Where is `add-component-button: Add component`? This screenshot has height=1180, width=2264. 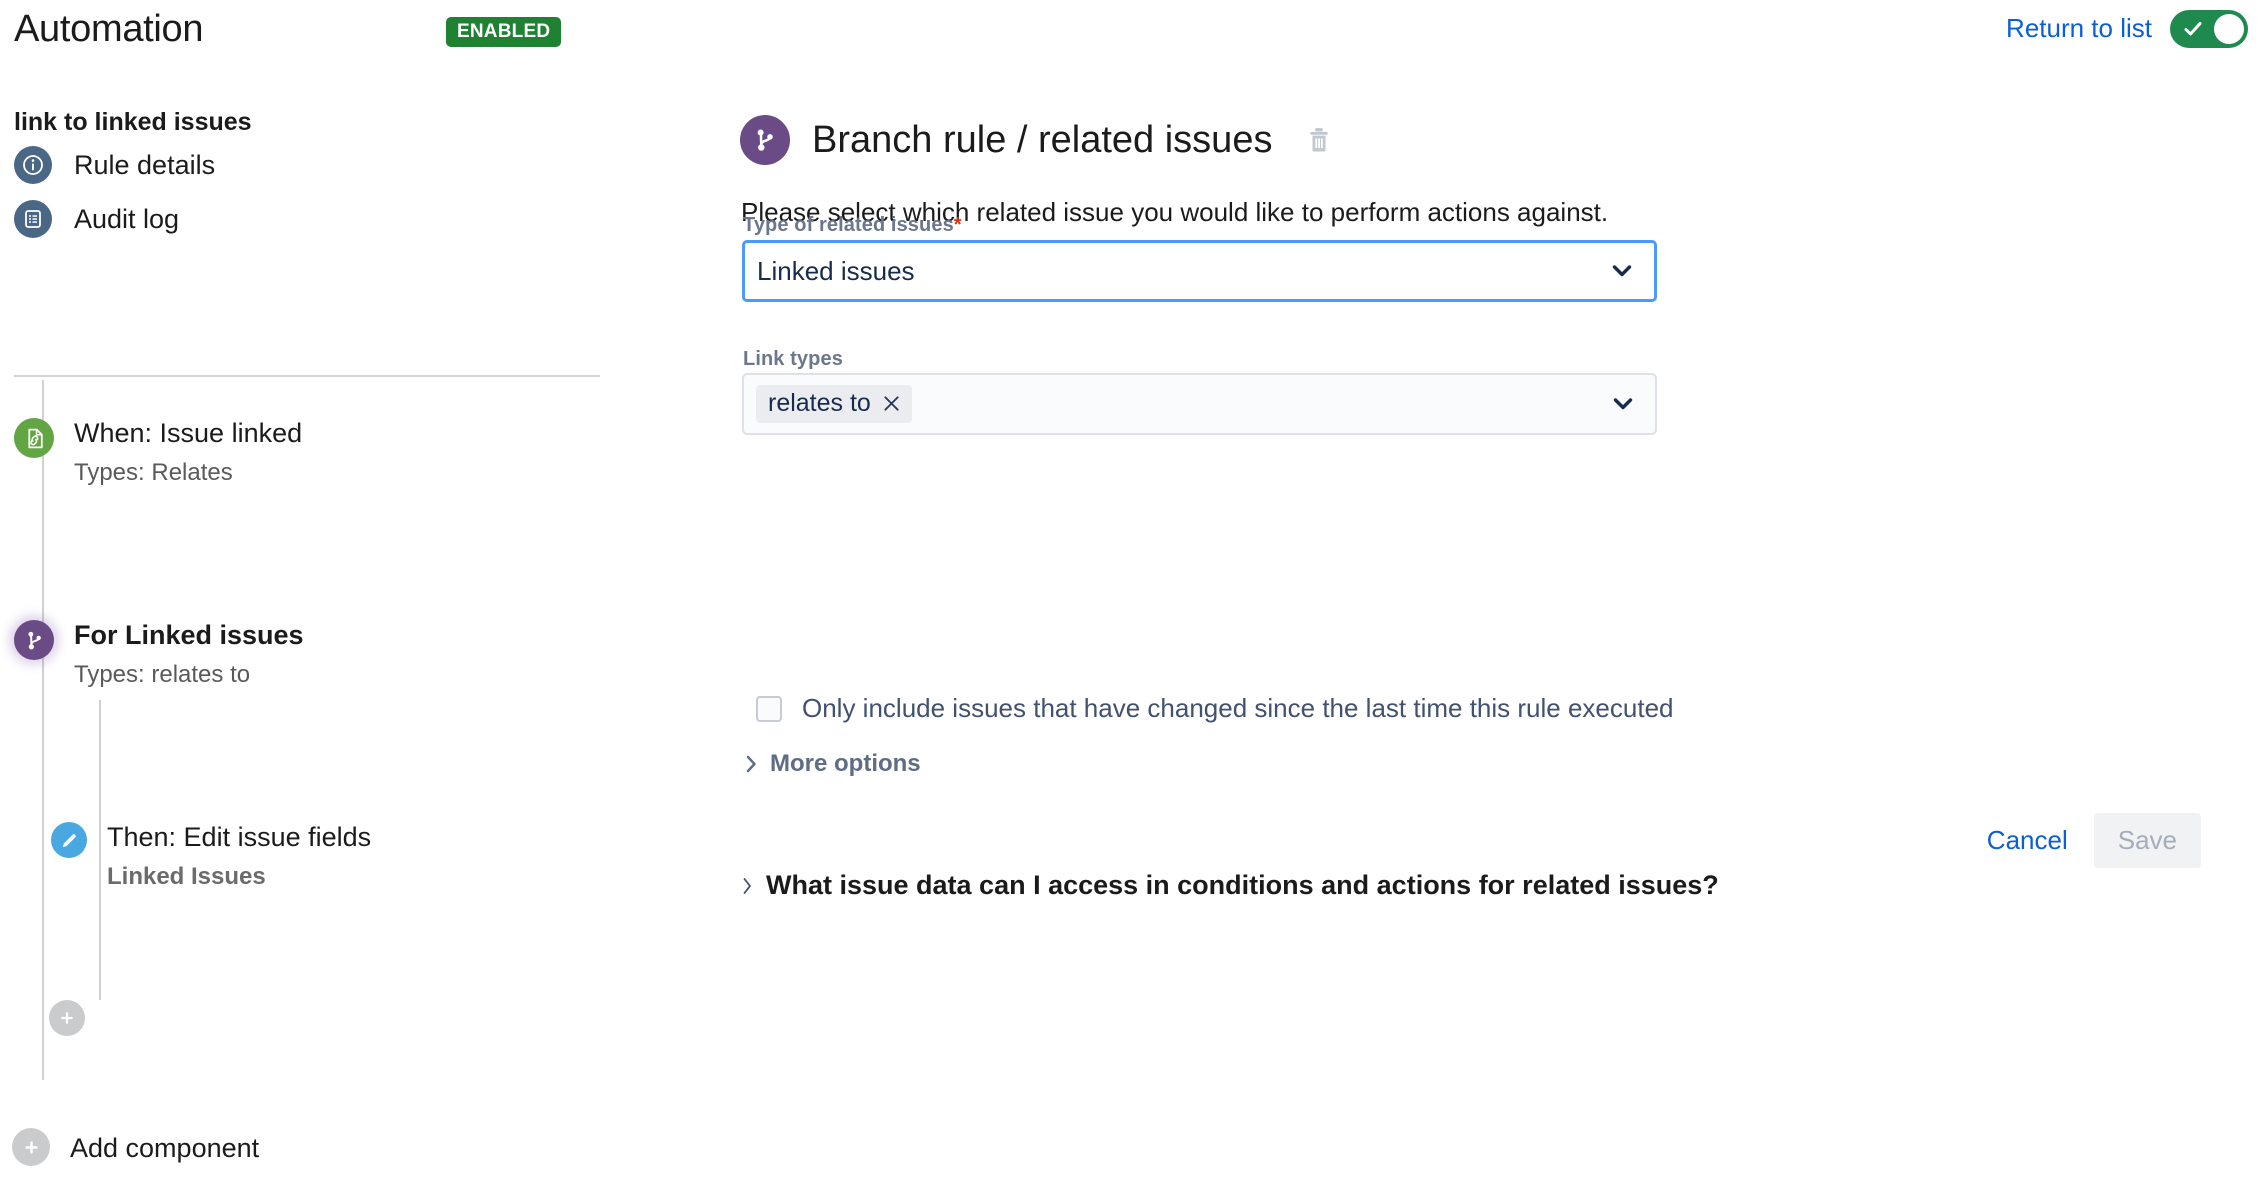 add-component-button: Add component is located at coordinates (135, 1147).